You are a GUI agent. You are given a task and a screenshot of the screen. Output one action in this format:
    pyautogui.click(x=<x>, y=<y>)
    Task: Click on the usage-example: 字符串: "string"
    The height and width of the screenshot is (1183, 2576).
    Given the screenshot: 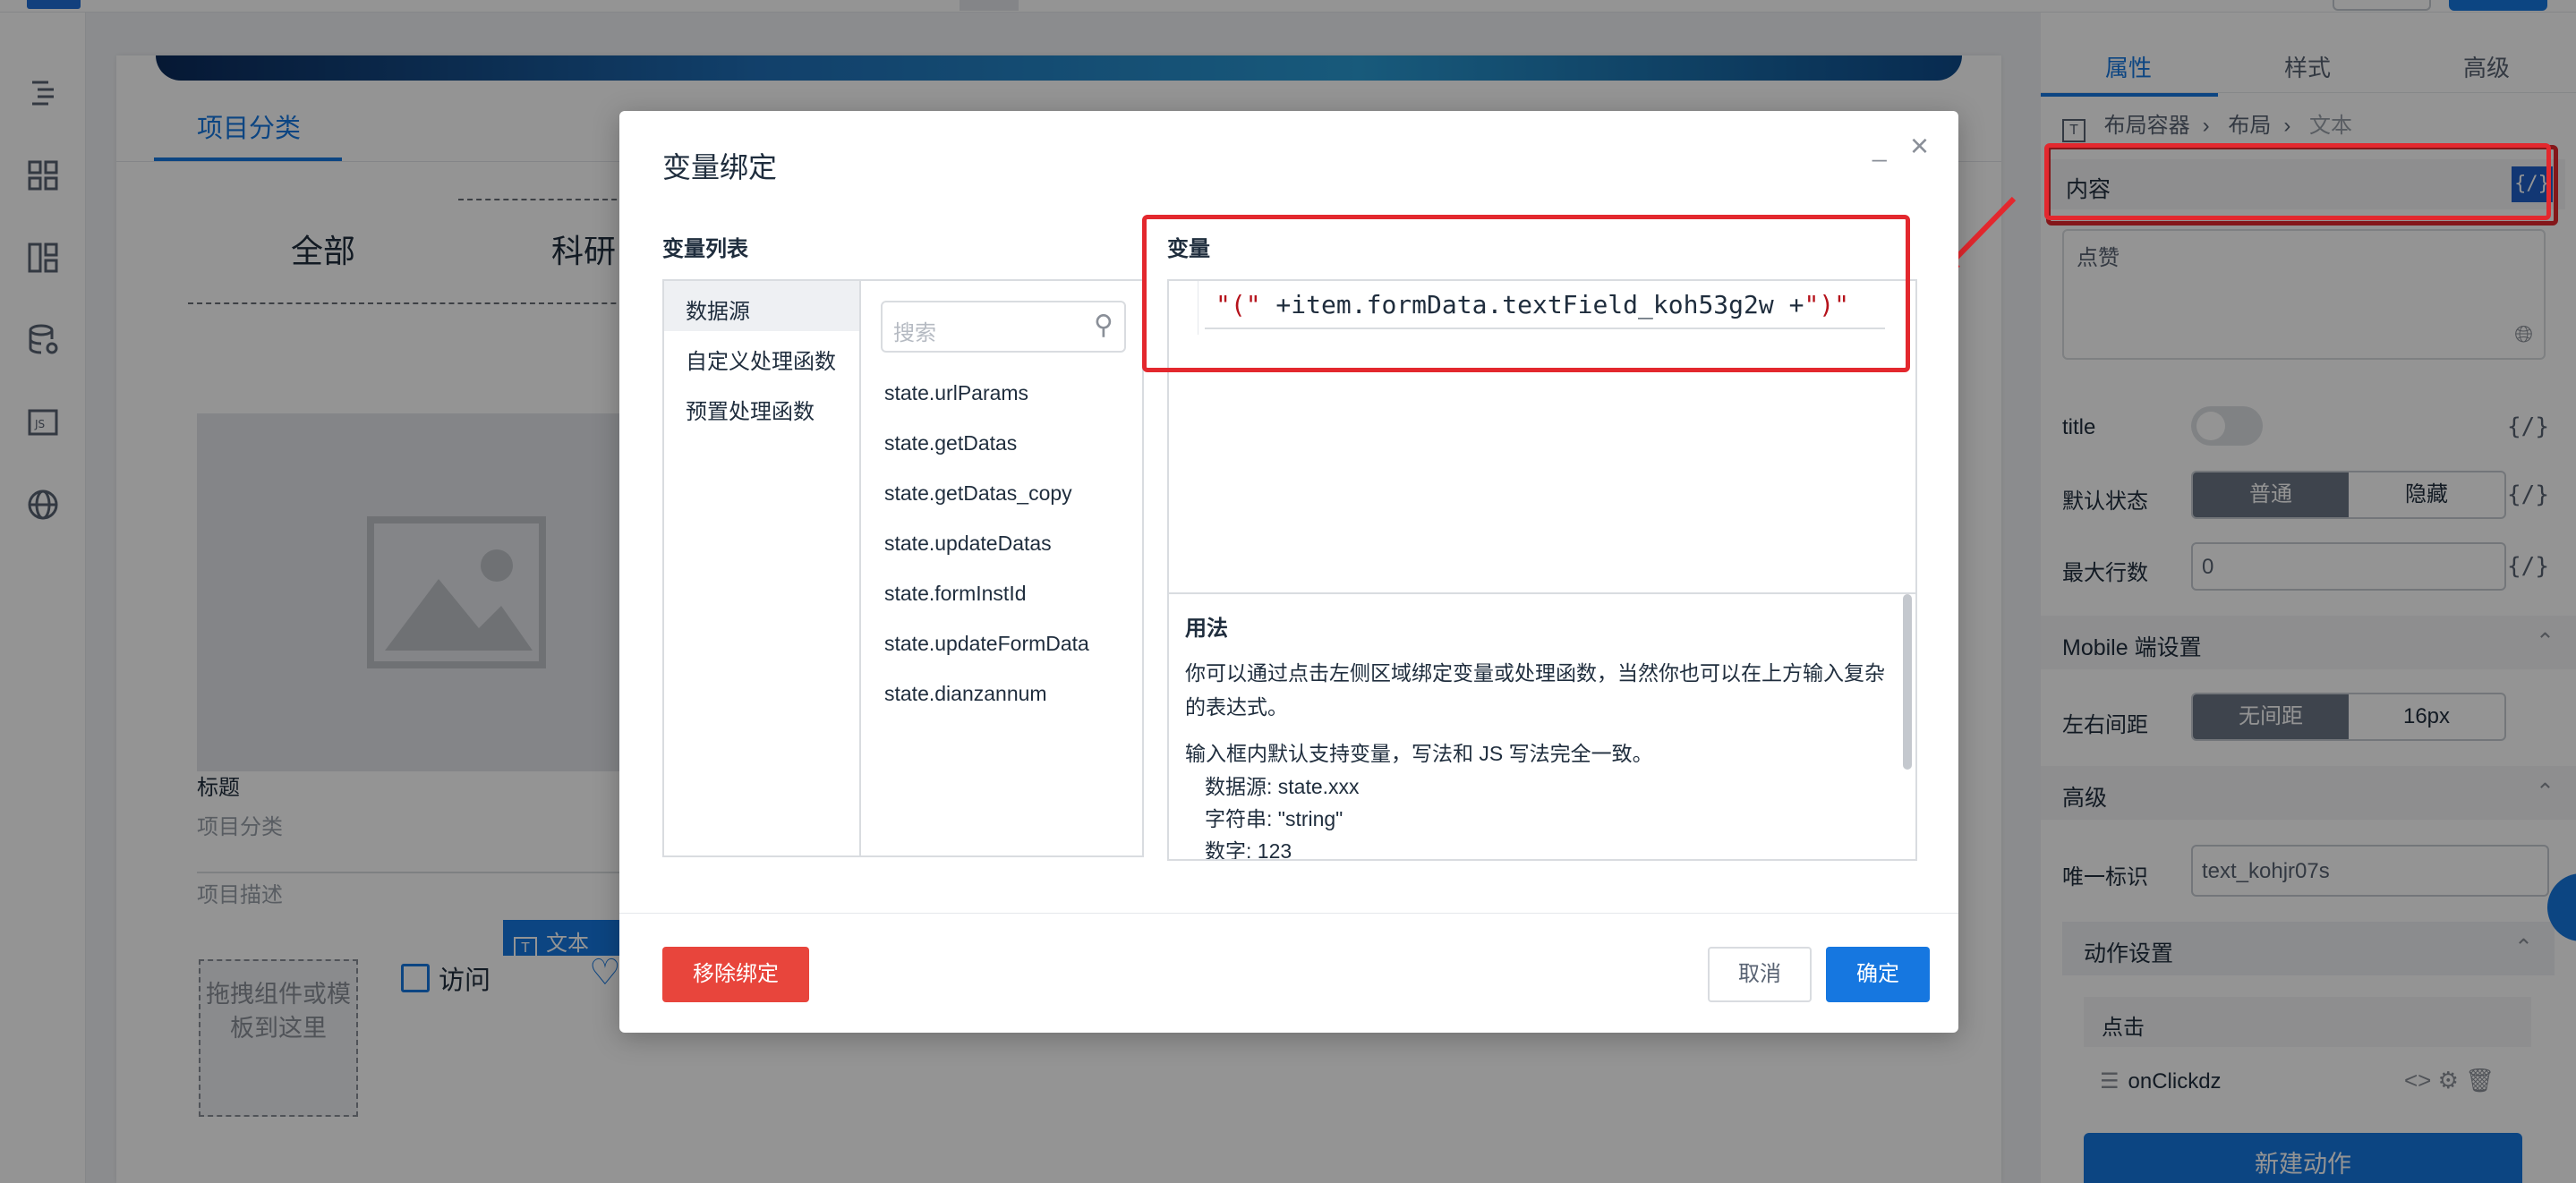 What is the action you would take?
    pyautogui.click(x=1274, y=818)
    